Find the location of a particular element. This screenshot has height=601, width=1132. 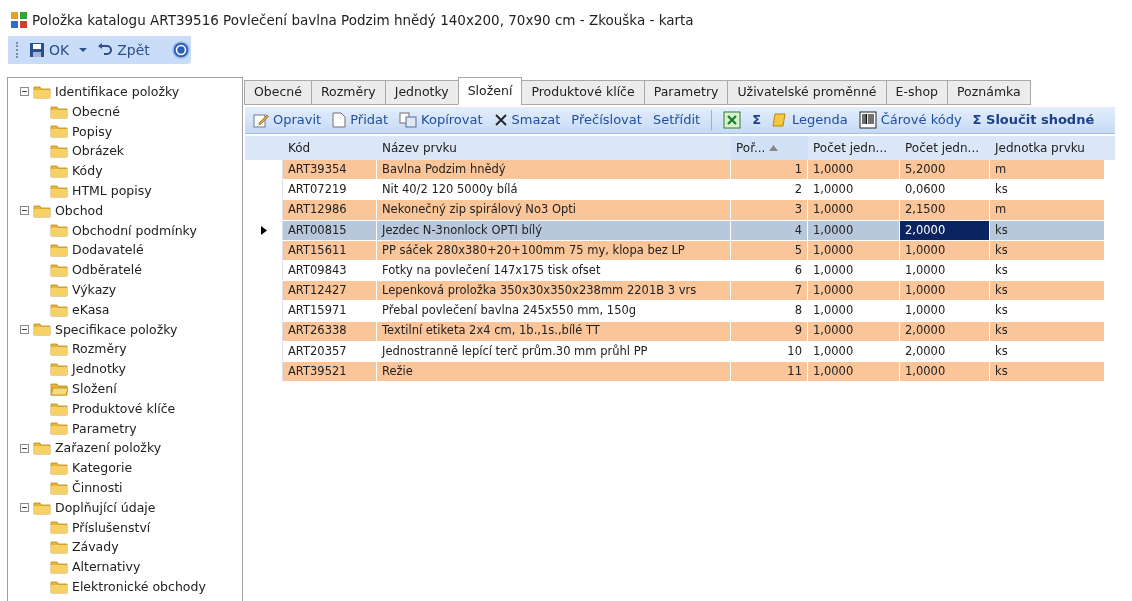

tab: Produktové klíče is located at coordinates (583, 92).